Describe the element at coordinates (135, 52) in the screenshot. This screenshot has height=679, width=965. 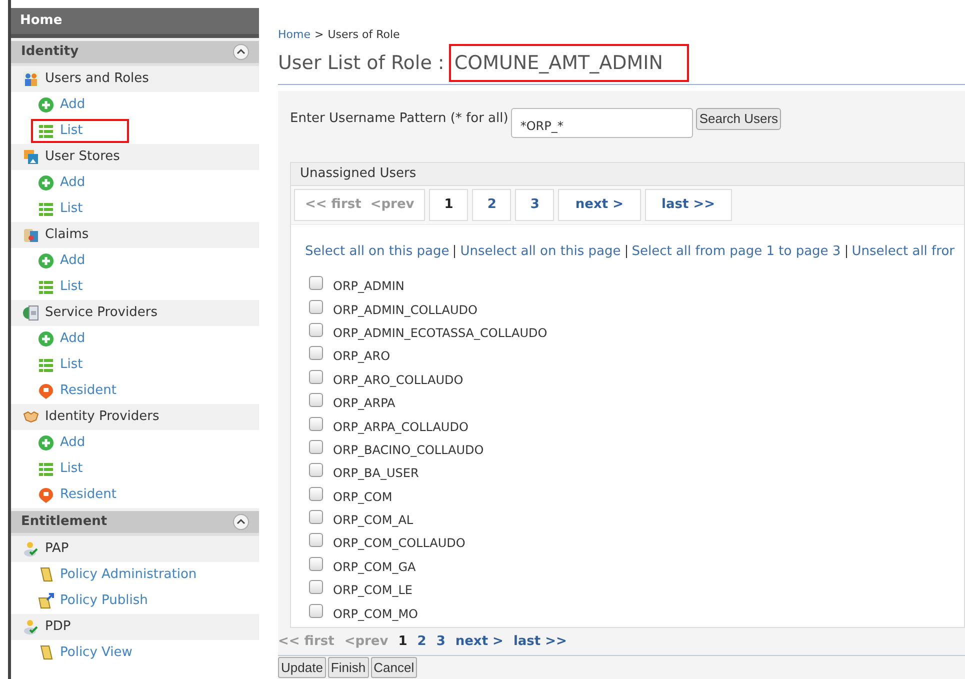
I see `section-header: Identity` at that location.